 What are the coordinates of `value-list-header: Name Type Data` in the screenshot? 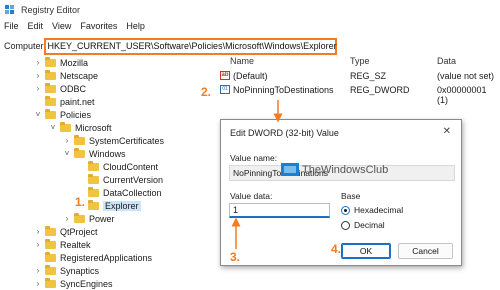 It's located at (358, 62).